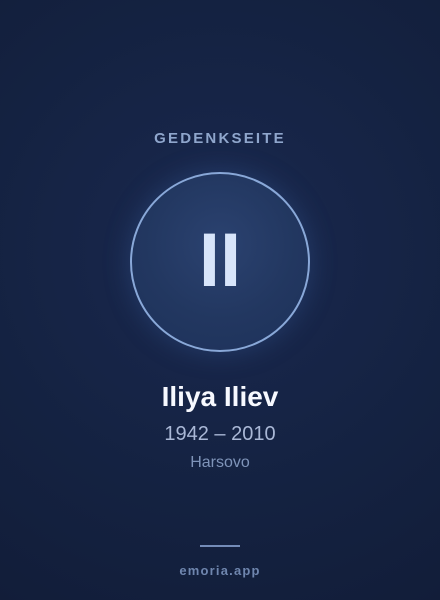 The width and height of the screenshot is (440, 600). What do you see at coordinates (220, 138) in the screenshot?
I see `page-label: GEDENKSEITE` at bounding box center [220, 138].